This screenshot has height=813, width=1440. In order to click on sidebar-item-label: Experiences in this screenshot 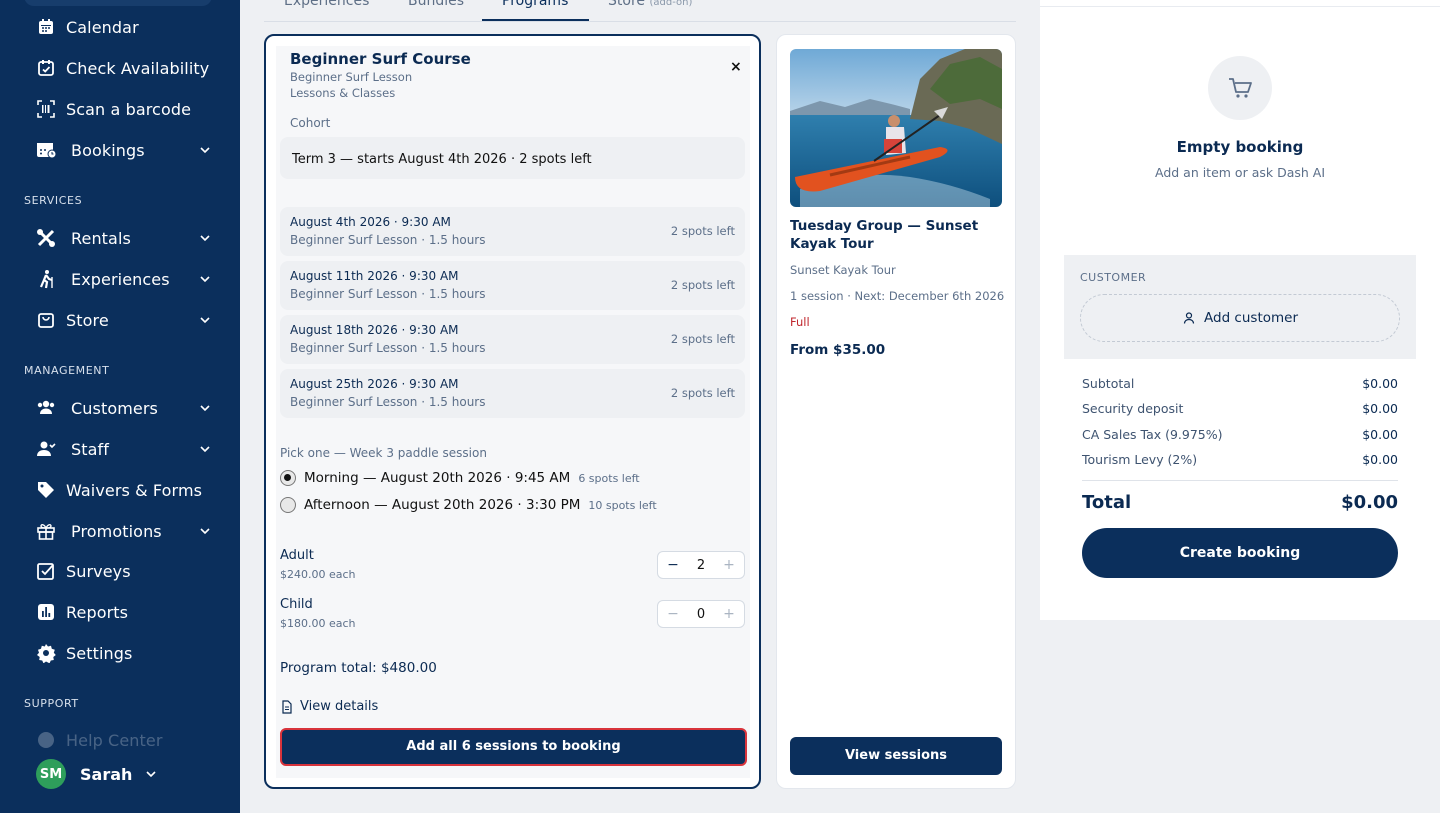, I will do `click(120, 279)`.